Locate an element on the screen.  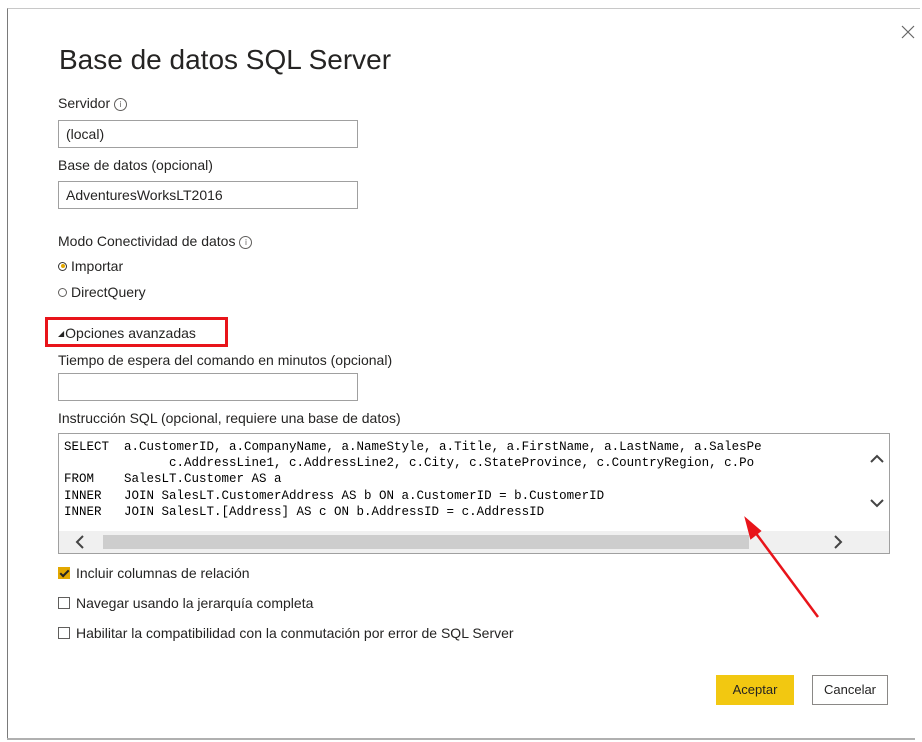
advanced-options-toggle: ◢Opciones avanzadas is located at coordinates (127, 333).